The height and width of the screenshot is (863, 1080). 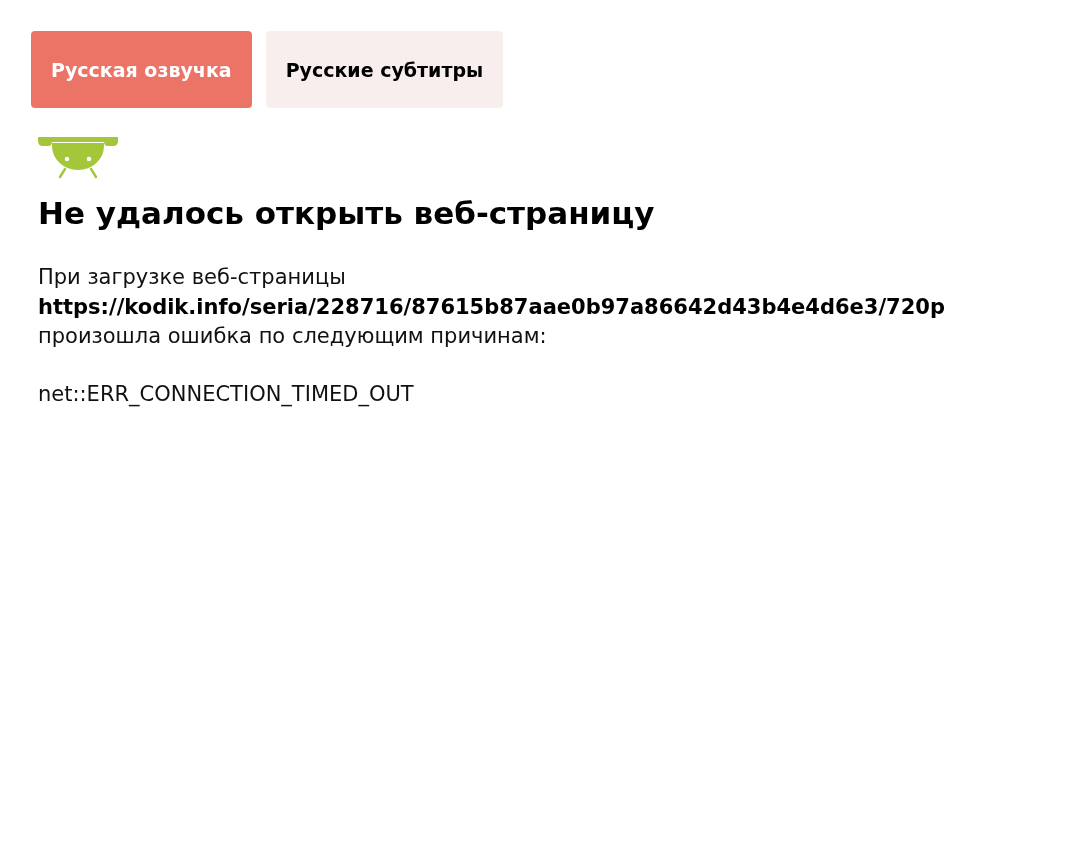 I want to click on android-robot-icon, so click(x=78, y=158).